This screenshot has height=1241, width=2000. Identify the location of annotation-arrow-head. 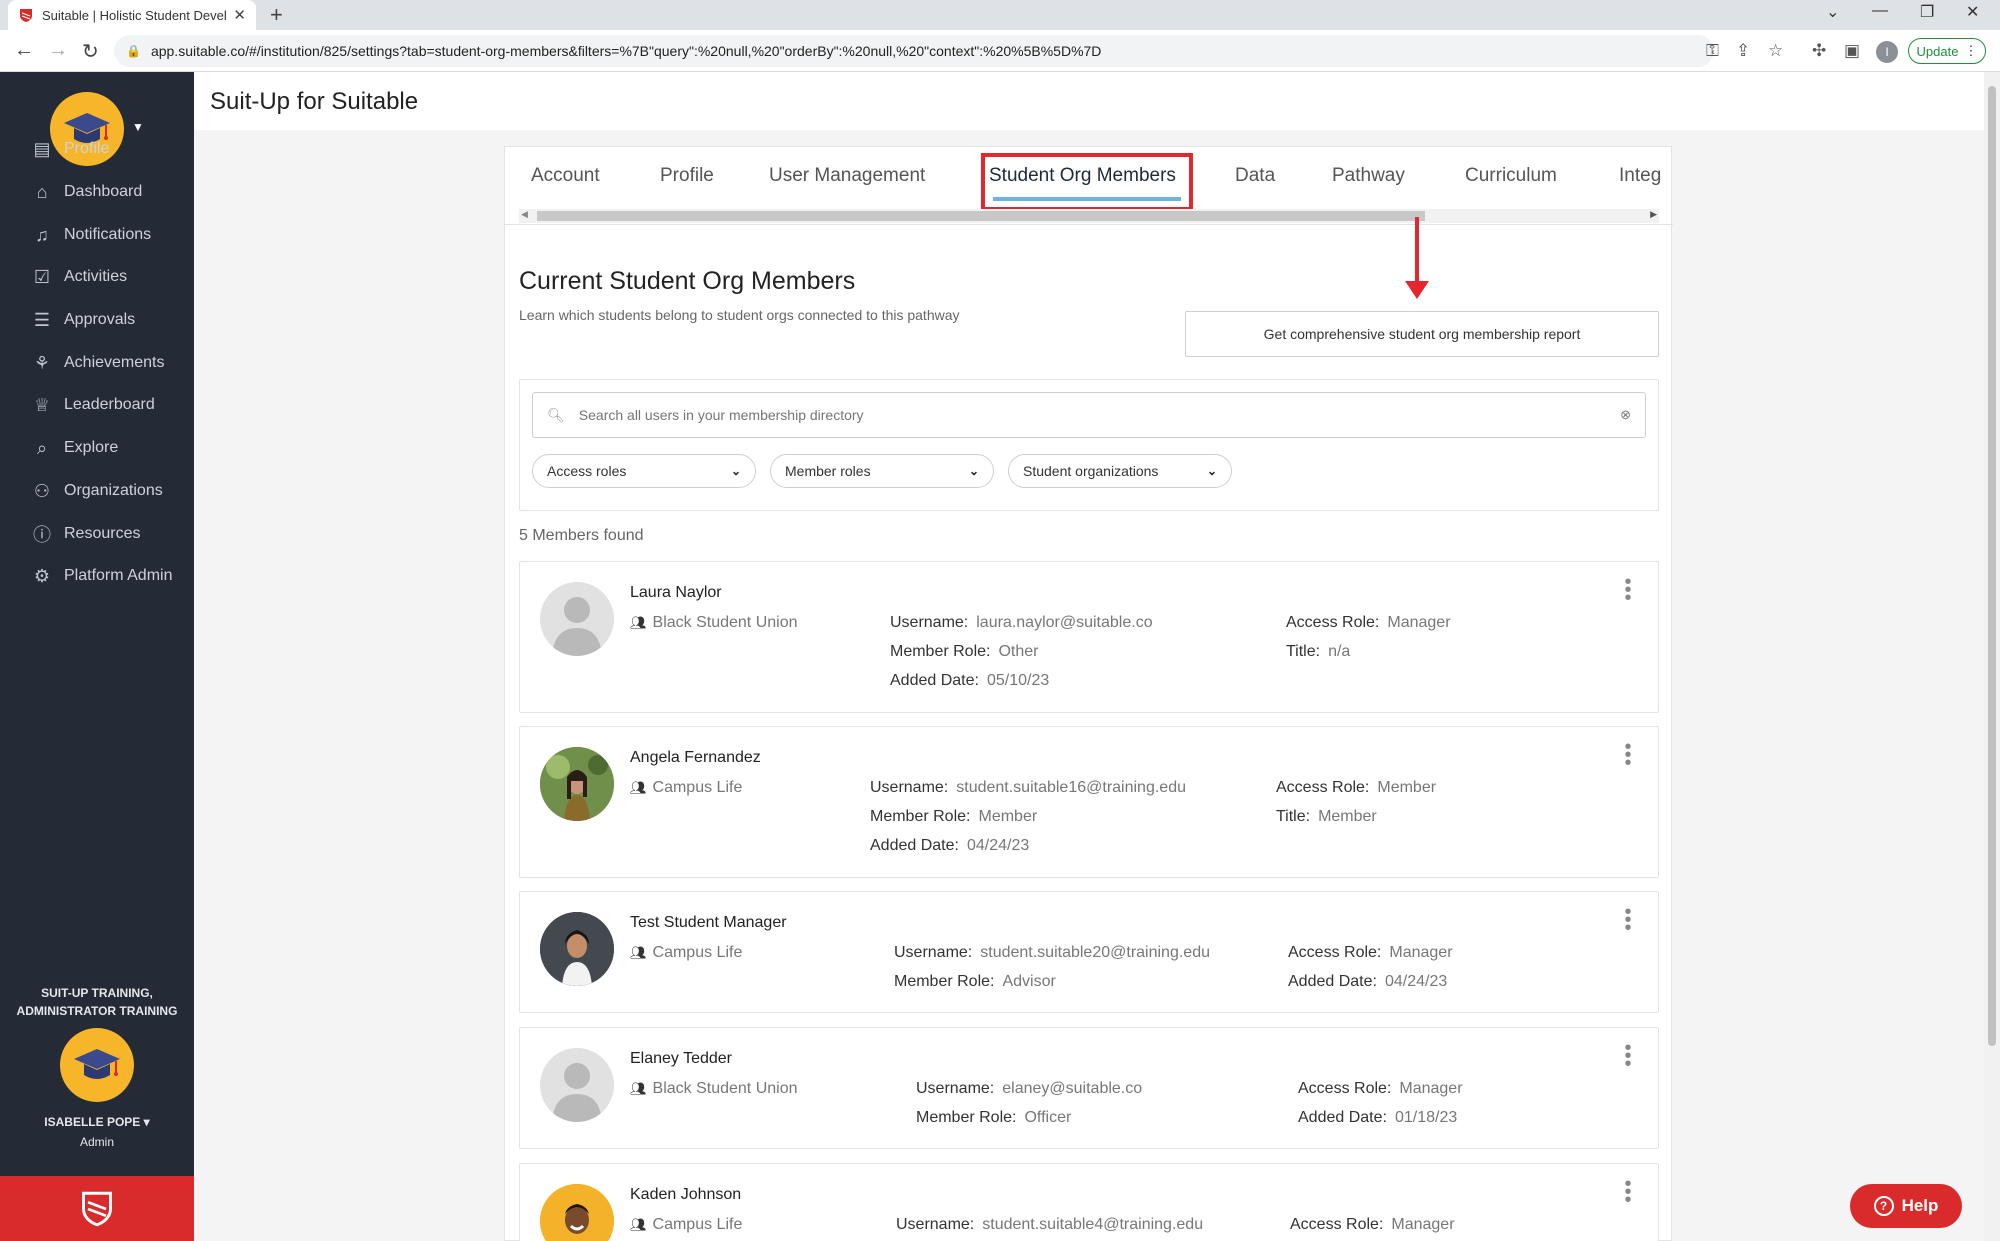
(1417, 290).